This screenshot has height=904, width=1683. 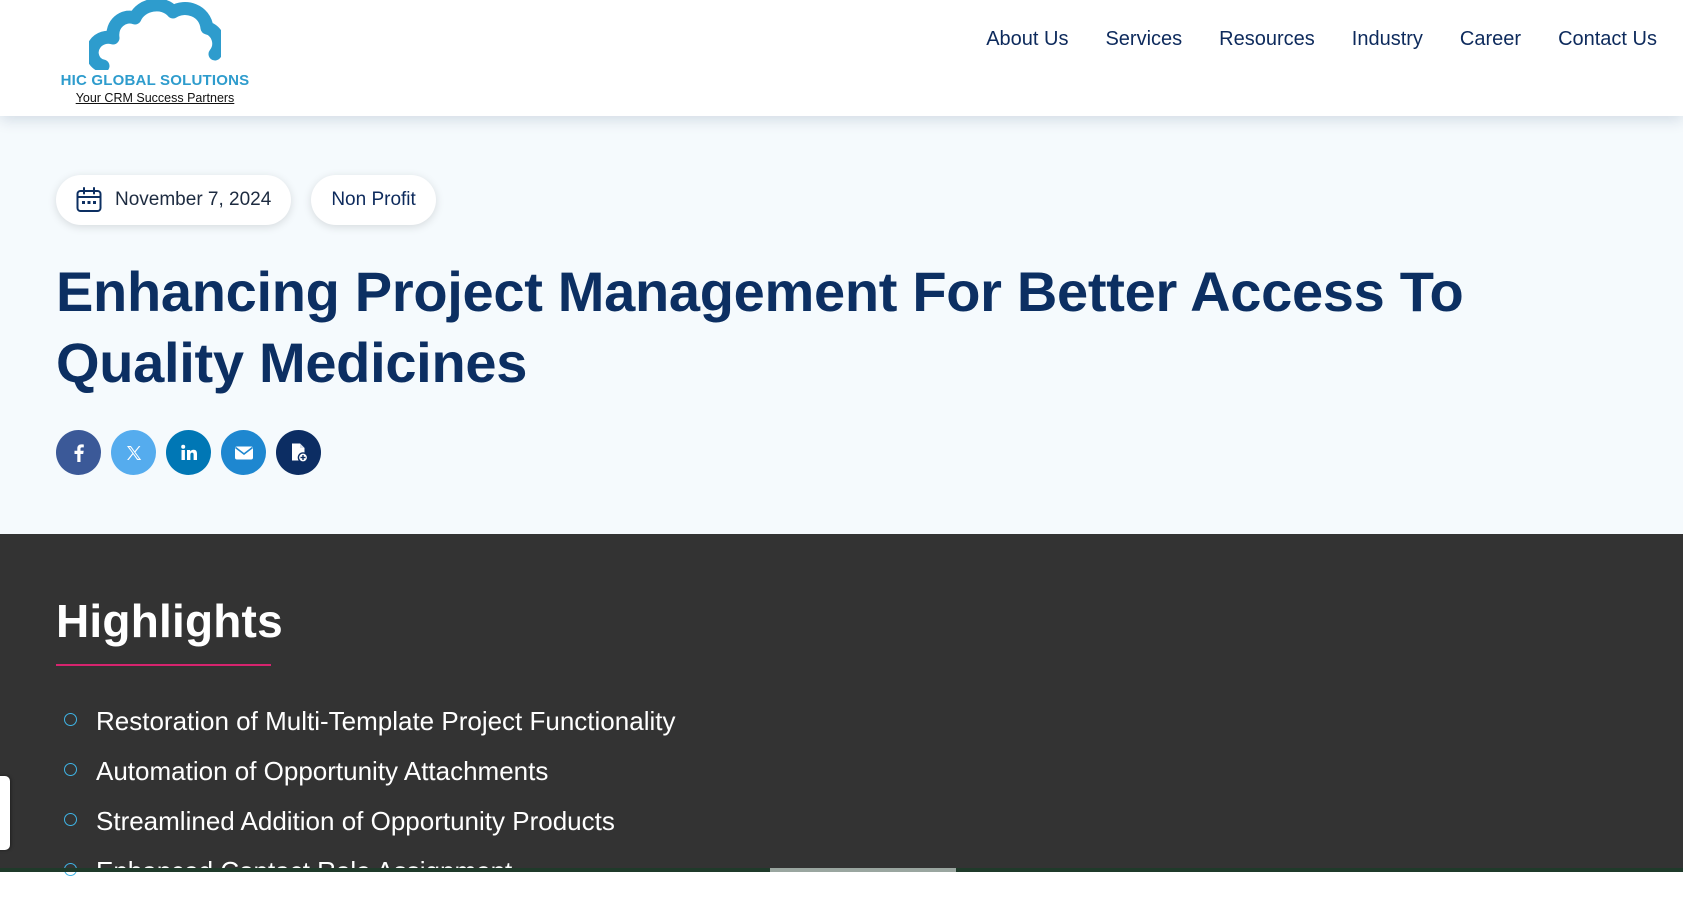 What do you see at coordinates (193, 199) in the screenshot?
I see `post-date: November 7, 2024` at bounding box center [193, 199].